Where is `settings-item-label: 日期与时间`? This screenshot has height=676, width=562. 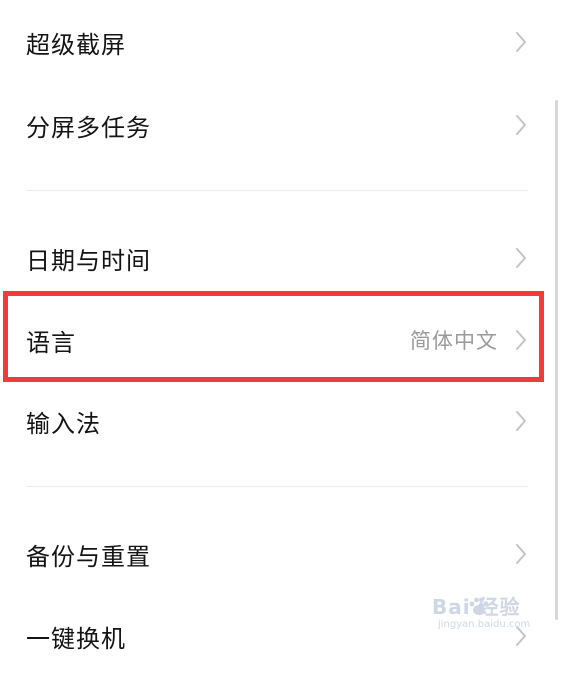 settings-item-label: 日期与时间 is located at coordinates (88, 260).